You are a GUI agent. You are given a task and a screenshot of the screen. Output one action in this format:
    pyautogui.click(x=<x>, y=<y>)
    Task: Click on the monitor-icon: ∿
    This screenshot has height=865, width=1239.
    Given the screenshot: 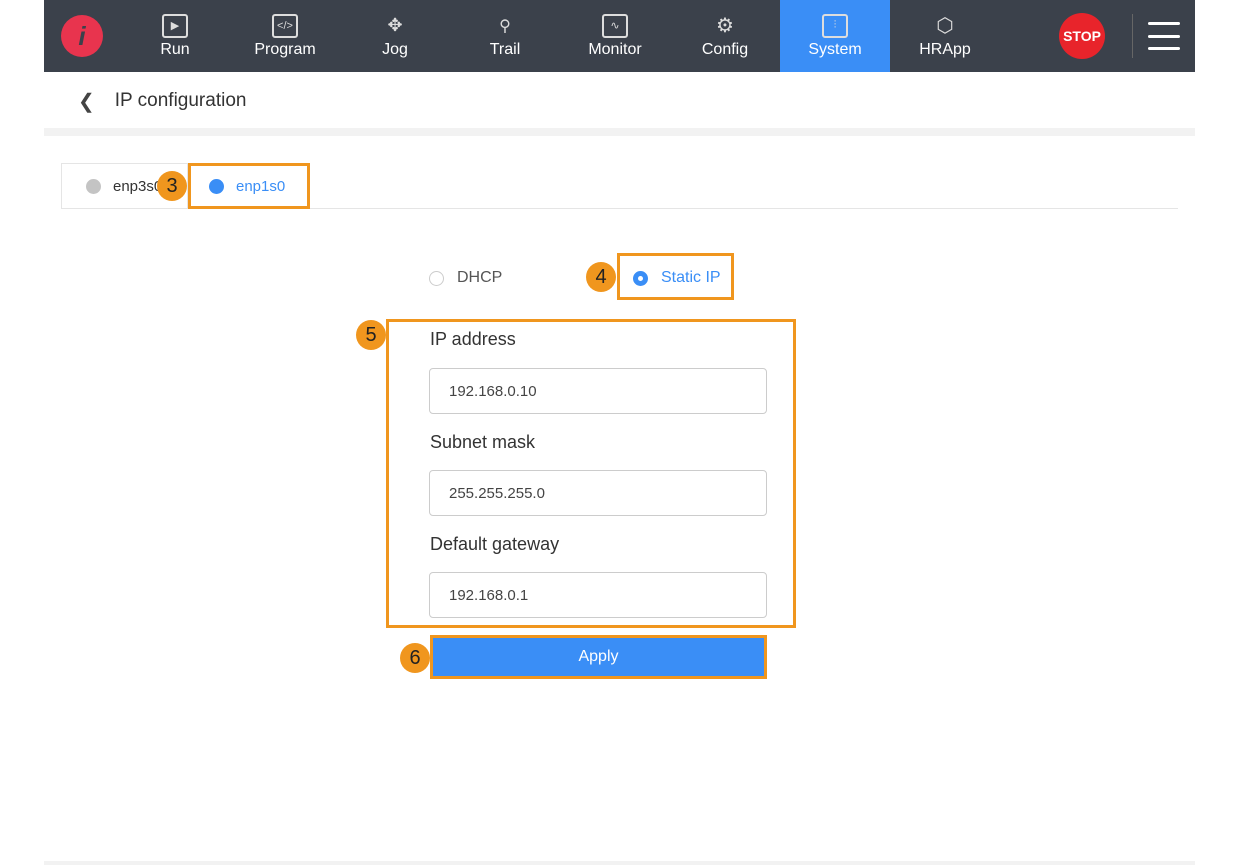 What is the action you would take?
    pyautogui.click(x=615, y=25)
    